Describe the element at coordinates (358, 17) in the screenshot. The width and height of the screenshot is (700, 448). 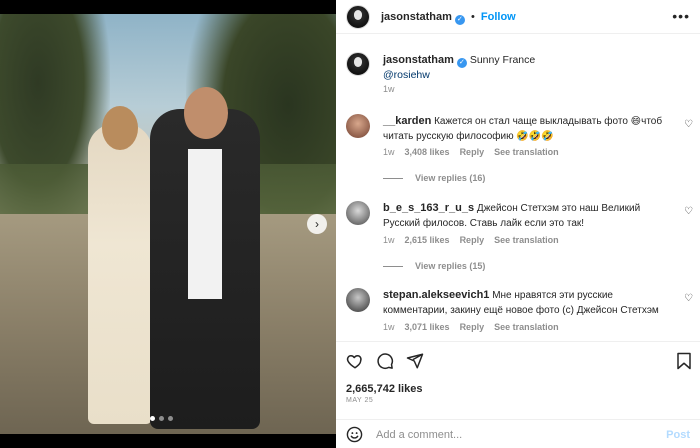
I see `author-avatar` at that location.